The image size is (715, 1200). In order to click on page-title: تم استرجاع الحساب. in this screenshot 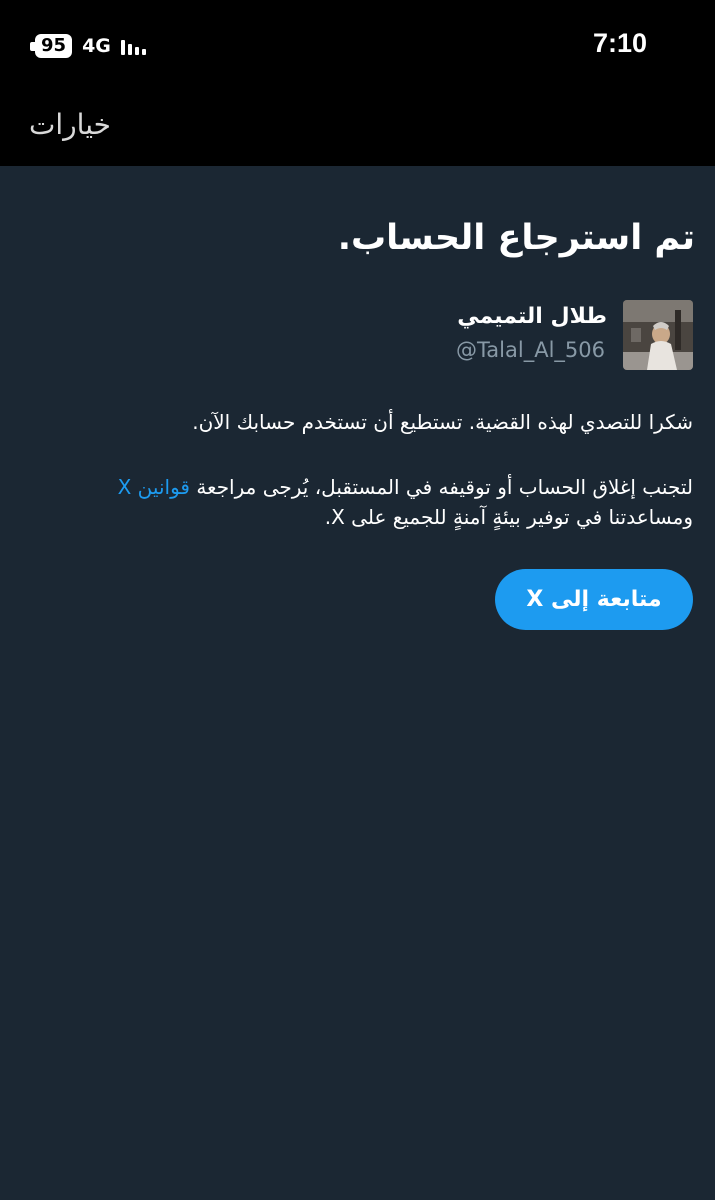, I will do `click(516, 238)`.